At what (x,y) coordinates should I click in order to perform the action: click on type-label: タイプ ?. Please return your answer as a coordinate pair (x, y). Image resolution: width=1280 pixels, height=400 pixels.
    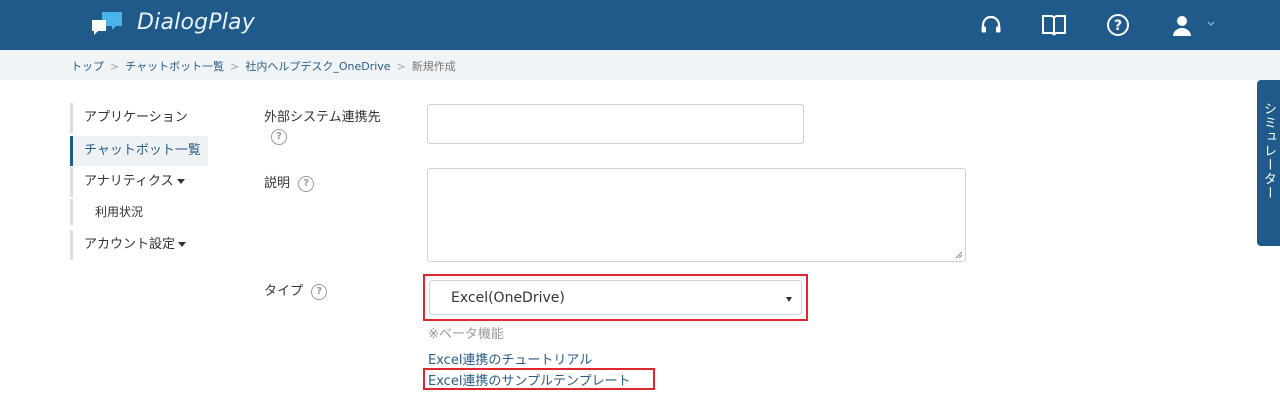
    Looking at the image, I should click on (296, 290).